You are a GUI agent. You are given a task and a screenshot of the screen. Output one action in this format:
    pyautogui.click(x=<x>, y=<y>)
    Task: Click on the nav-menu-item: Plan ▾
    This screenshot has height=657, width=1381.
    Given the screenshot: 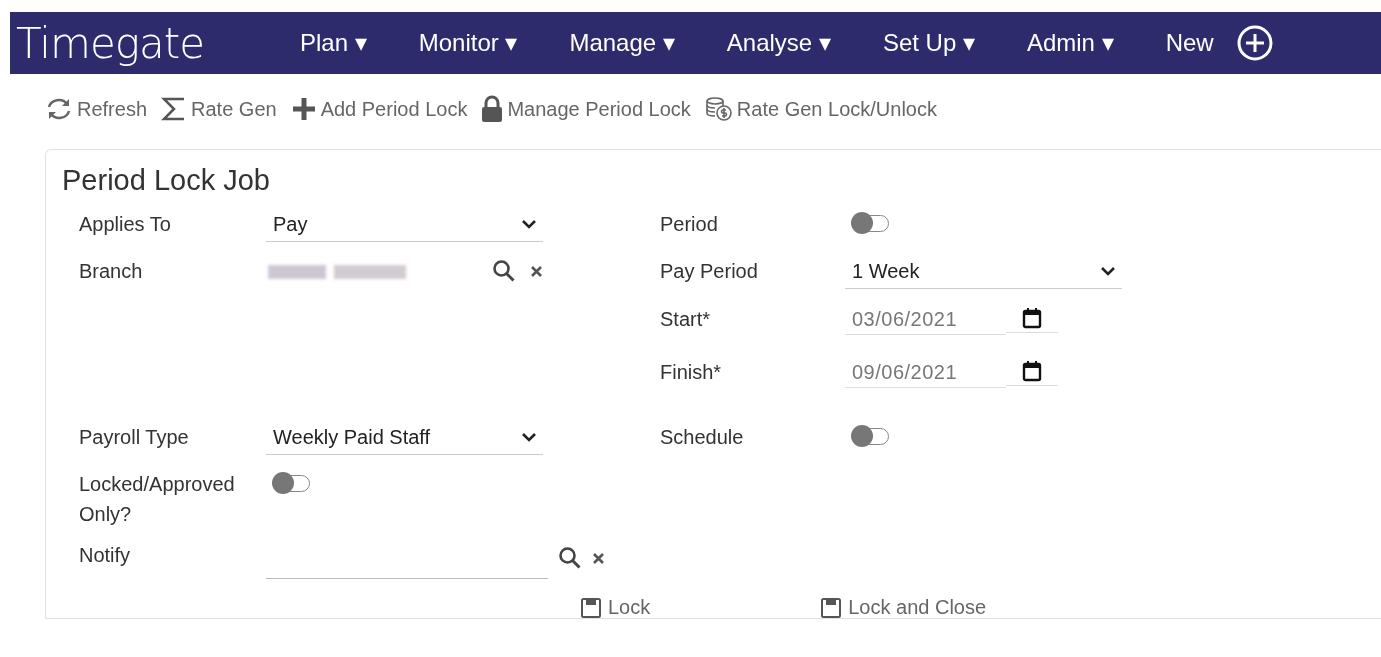 What is the action you would take?
    pyautogui.click(x=333, y=43)
    